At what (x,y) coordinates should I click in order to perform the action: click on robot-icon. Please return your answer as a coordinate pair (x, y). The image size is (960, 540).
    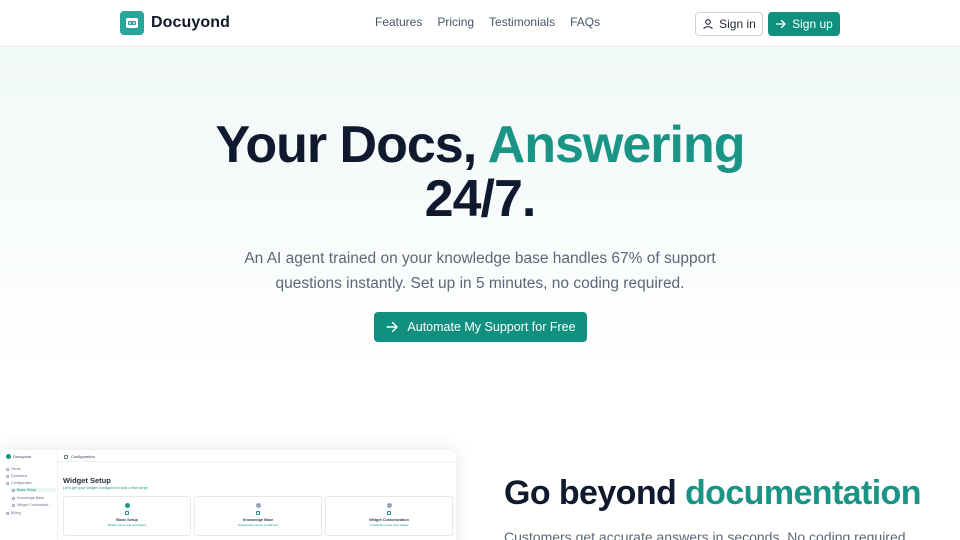
    Looking at the image, I should click on (132, 23).